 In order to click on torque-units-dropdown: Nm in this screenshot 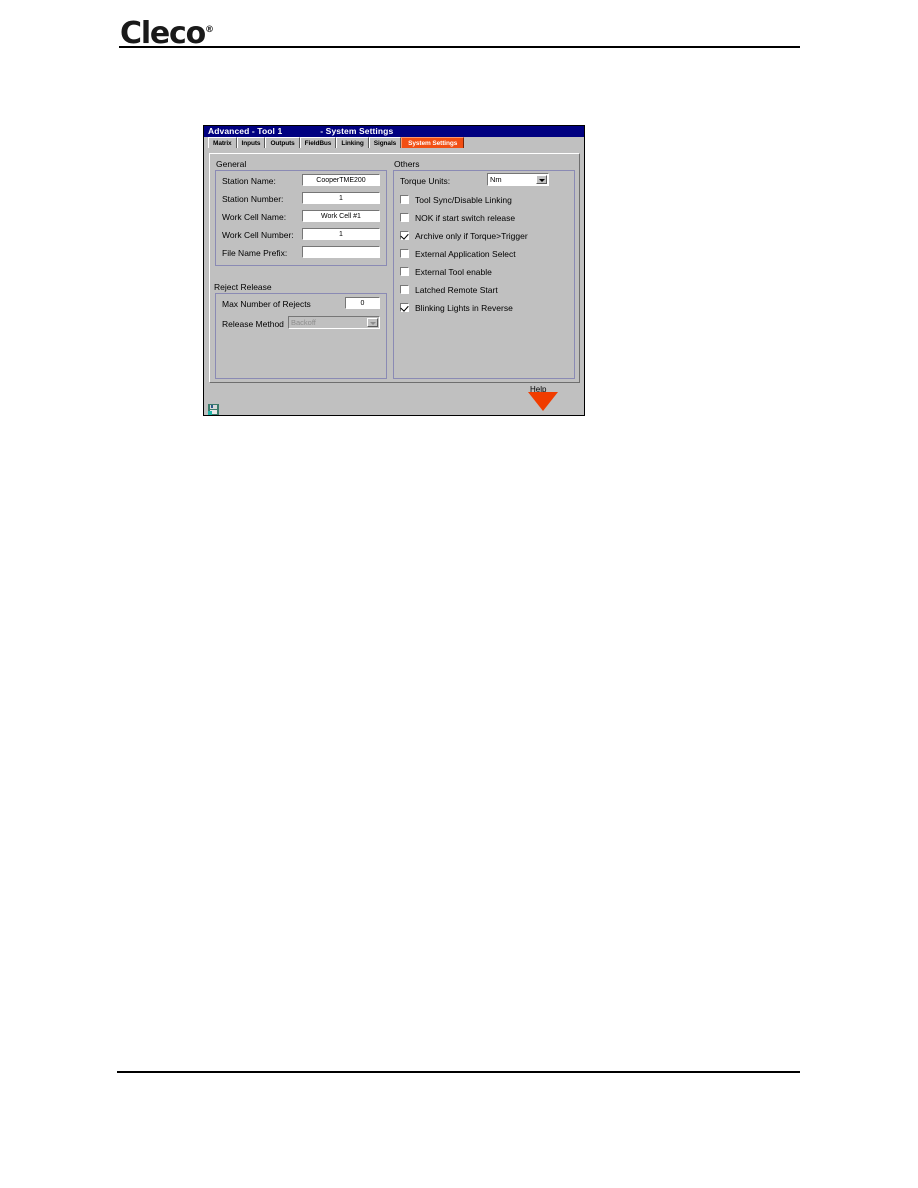, I will do `click(518, 179)`.